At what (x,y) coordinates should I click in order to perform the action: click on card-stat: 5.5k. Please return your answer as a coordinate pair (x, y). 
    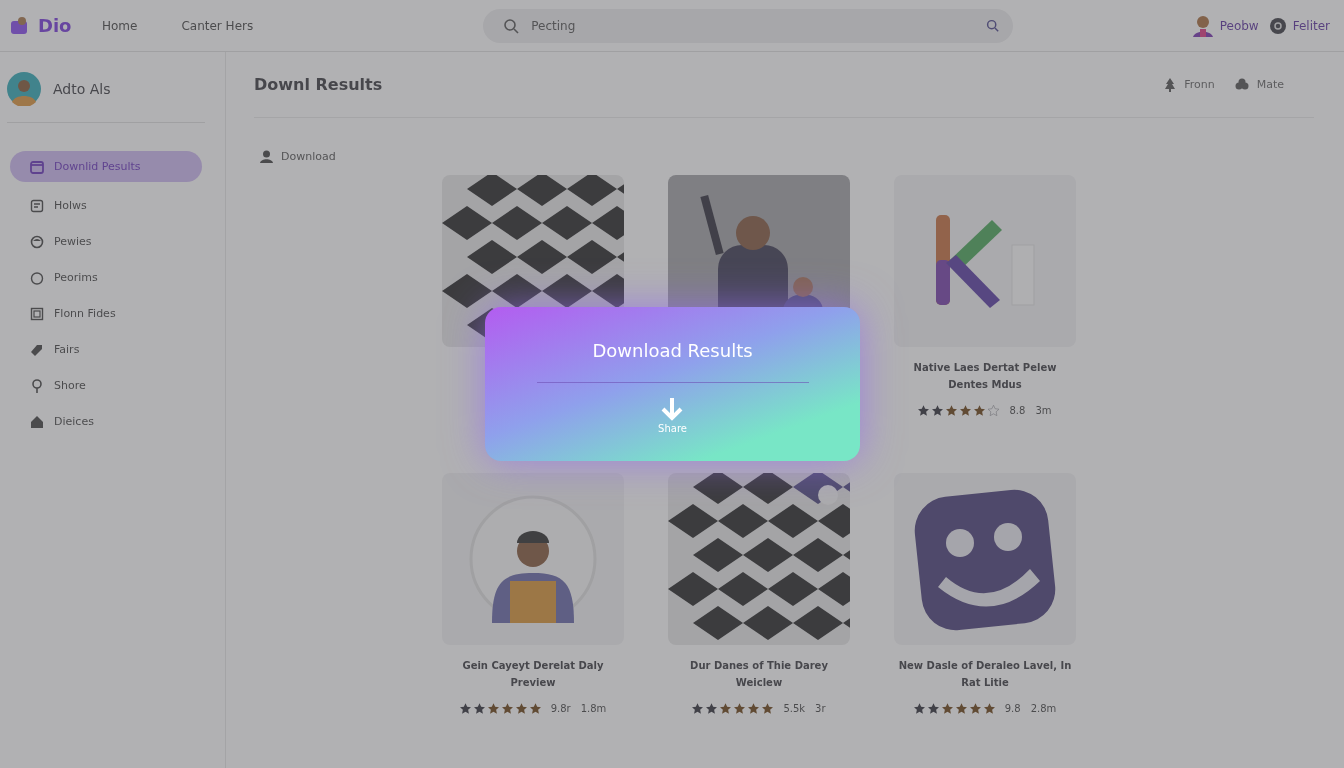
    Looking at the image, I should click on (794, 708).